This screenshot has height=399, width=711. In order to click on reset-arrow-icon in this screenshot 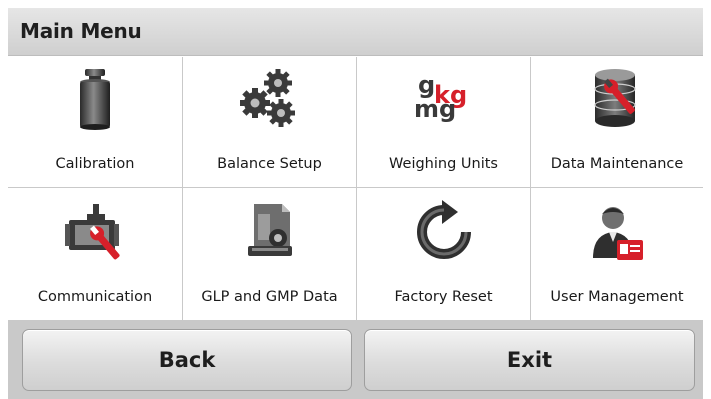, I will do `click(443, 229)`.